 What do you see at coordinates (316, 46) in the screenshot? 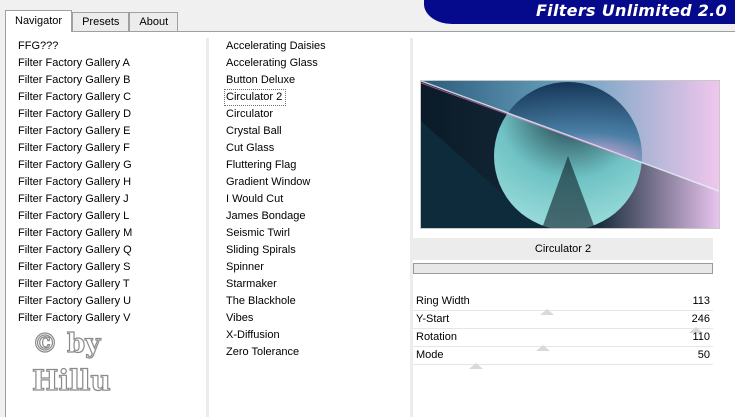
I see `filter-item: Accelerating Daisies` at bounding box center [316, 46].